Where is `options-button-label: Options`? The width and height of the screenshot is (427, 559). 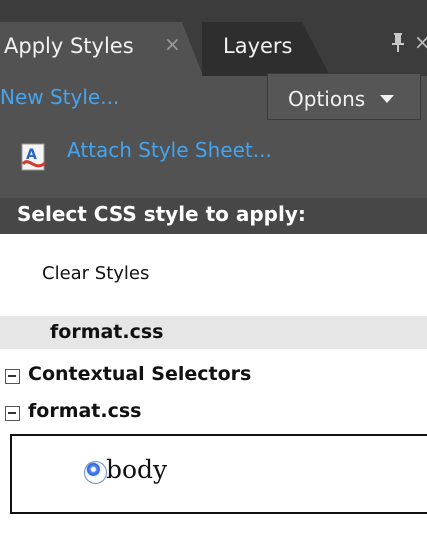
options-button-label: Options is located at coordinates (327, 99).